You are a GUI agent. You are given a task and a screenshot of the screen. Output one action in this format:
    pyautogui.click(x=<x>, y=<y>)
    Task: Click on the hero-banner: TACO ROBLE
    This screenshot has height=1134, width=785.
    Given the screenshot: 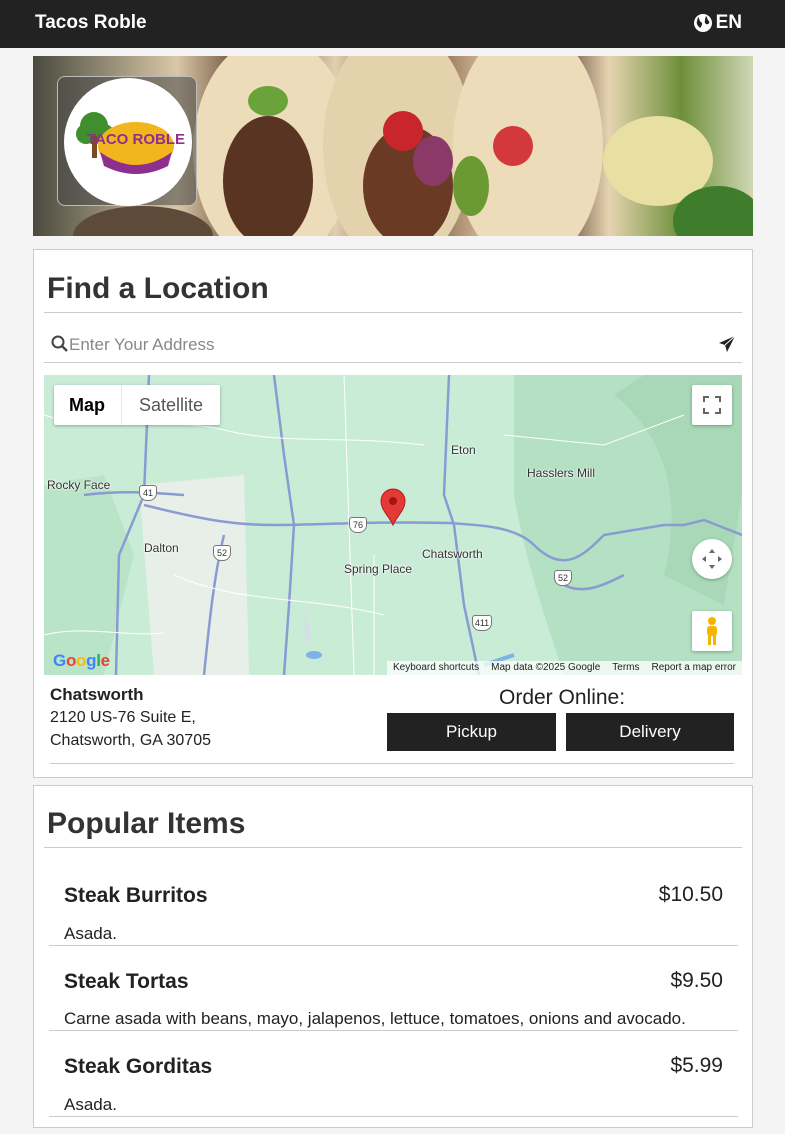 What is the action you would take?
    pyautogui.click(x=393, y=146)
    